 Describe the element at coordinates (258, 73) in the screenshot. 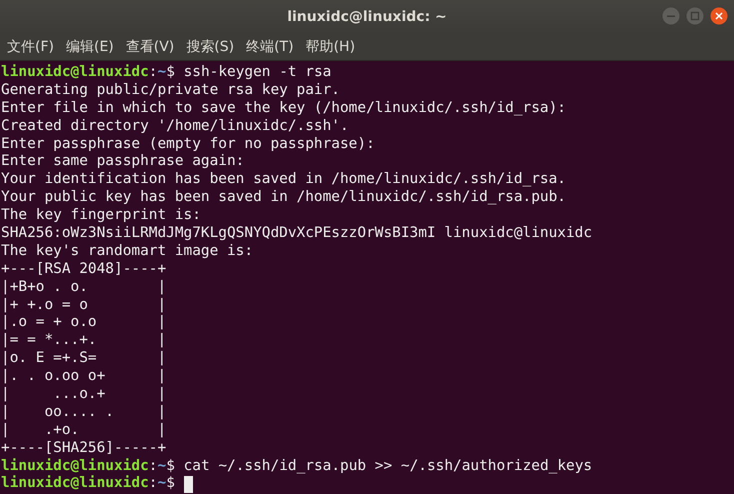

I see `command-text: ssh-keygen -t rsa` at that location.